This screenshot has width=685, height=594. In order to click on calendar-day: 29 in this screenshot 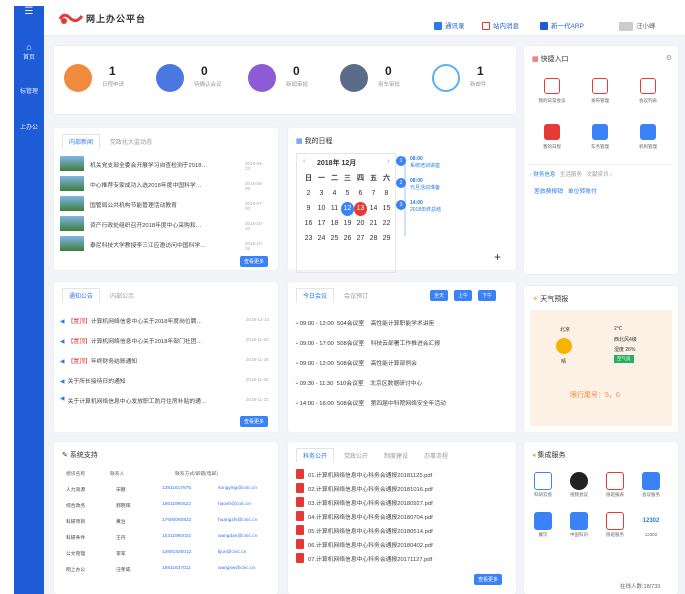, I will do `click(386, 239)`.